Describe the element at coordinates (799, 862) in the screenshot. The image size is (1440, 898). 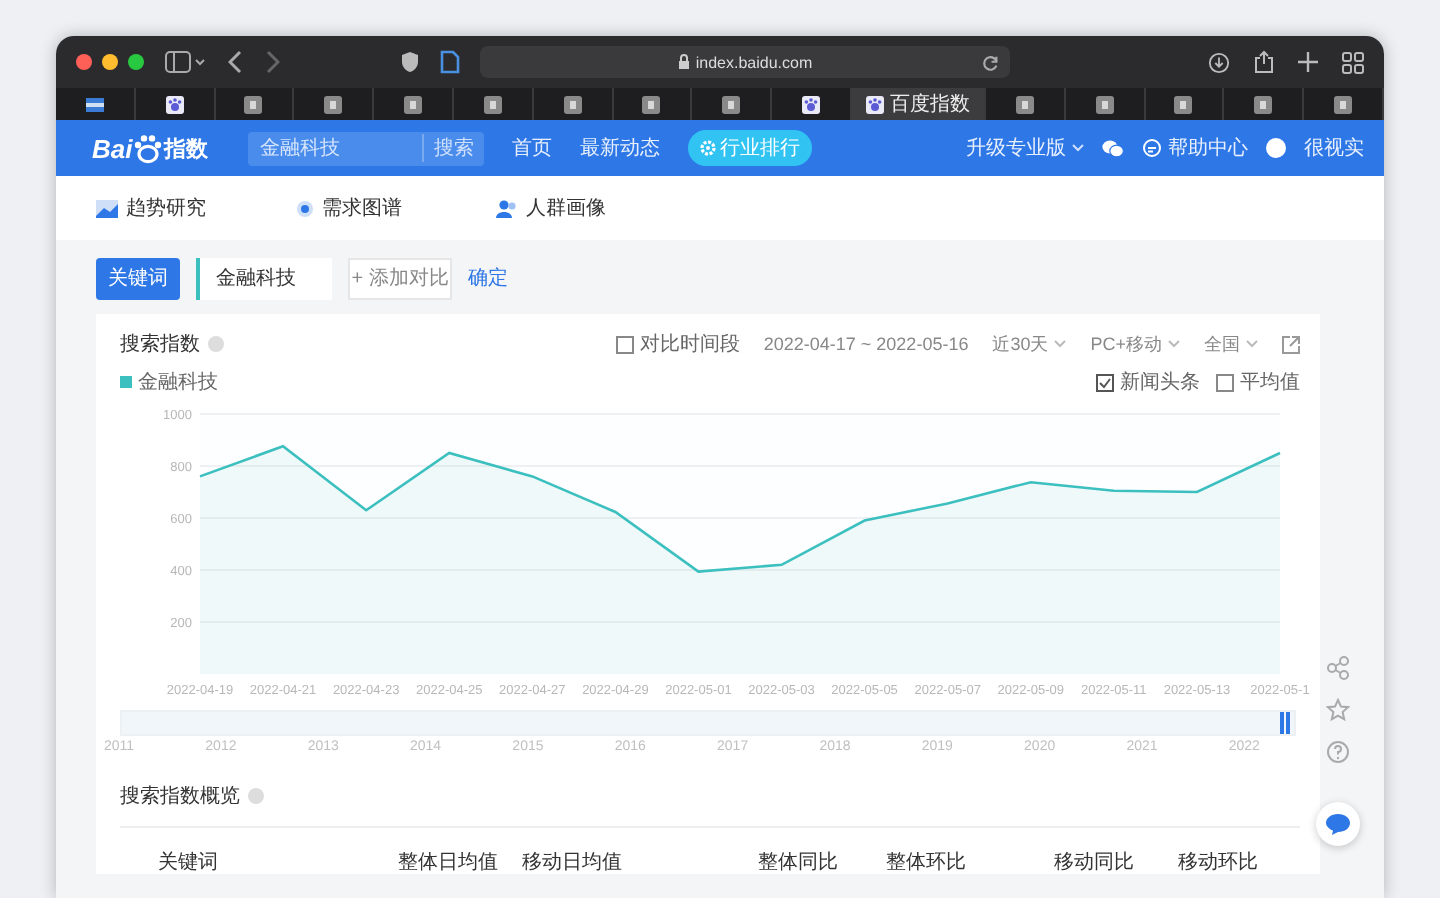
I see `column-header: 整体同比` at that location.